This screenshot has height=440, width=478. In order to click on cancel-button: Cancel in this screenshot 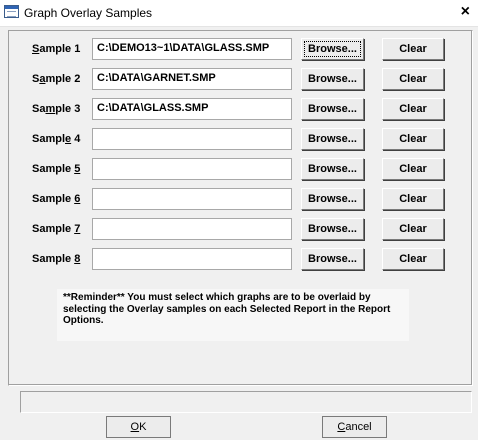, I will do `click(354, 427)`.